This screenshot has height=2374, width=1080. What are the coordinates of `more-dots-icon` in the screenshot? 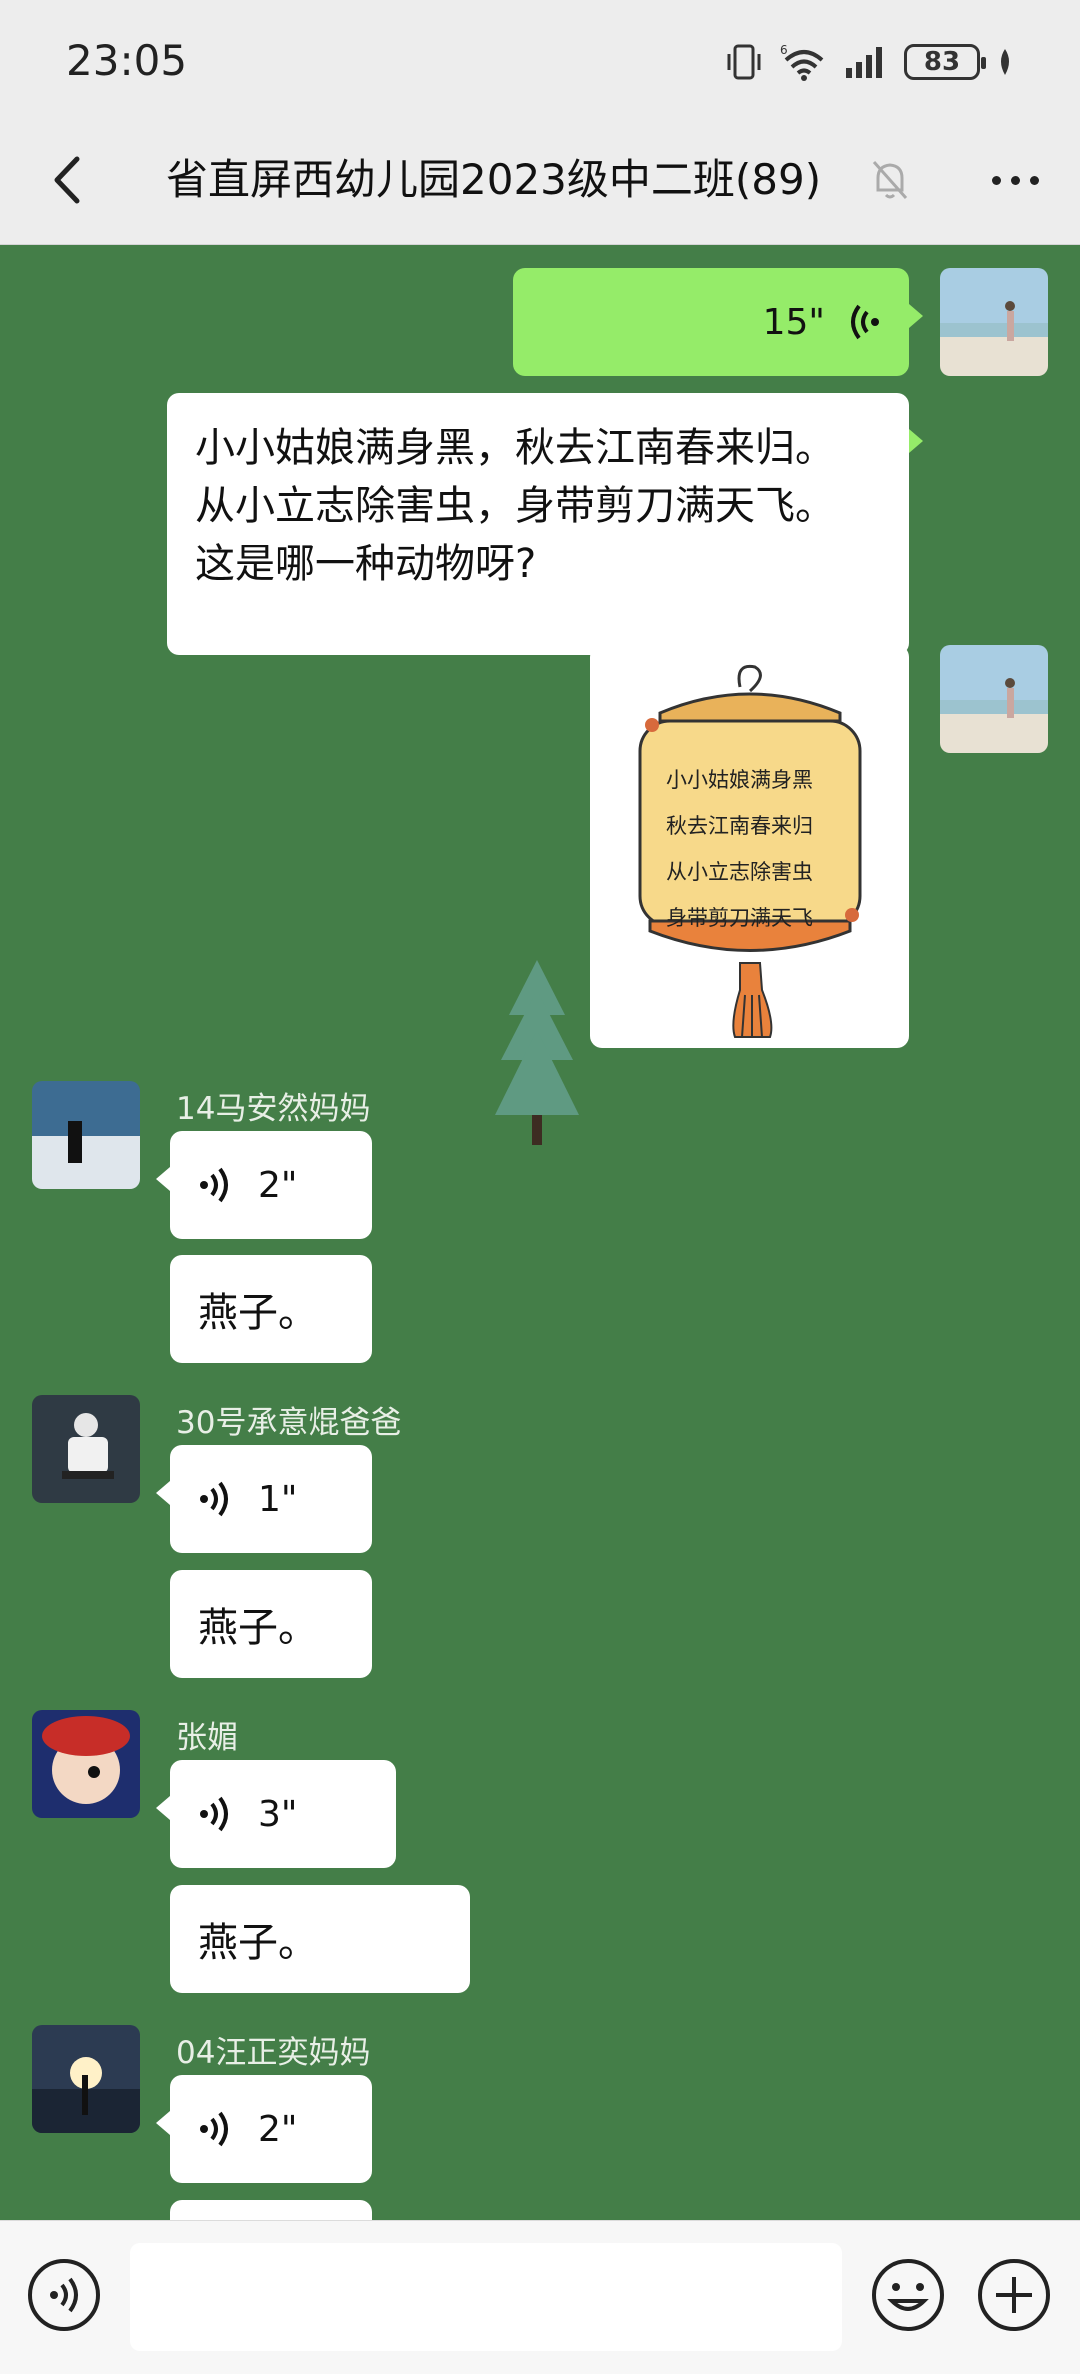 It's located at (996, 180).